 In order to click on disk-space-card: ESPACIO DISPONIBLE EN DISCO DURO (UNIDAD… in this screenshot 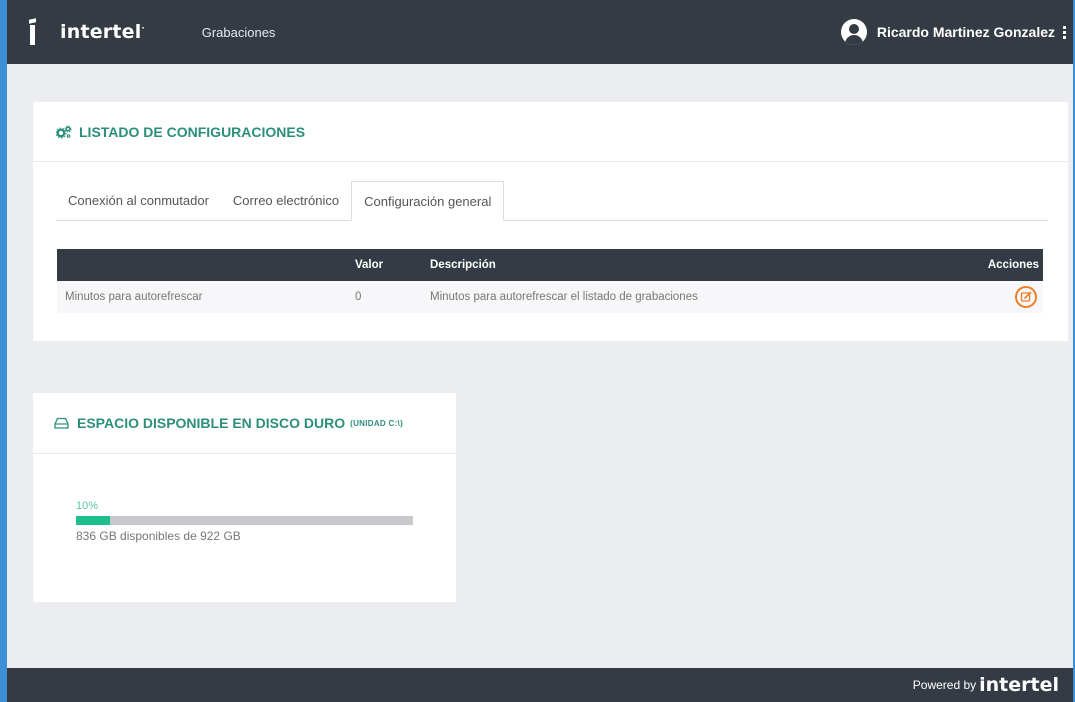, I will do `click(244, 497)`.